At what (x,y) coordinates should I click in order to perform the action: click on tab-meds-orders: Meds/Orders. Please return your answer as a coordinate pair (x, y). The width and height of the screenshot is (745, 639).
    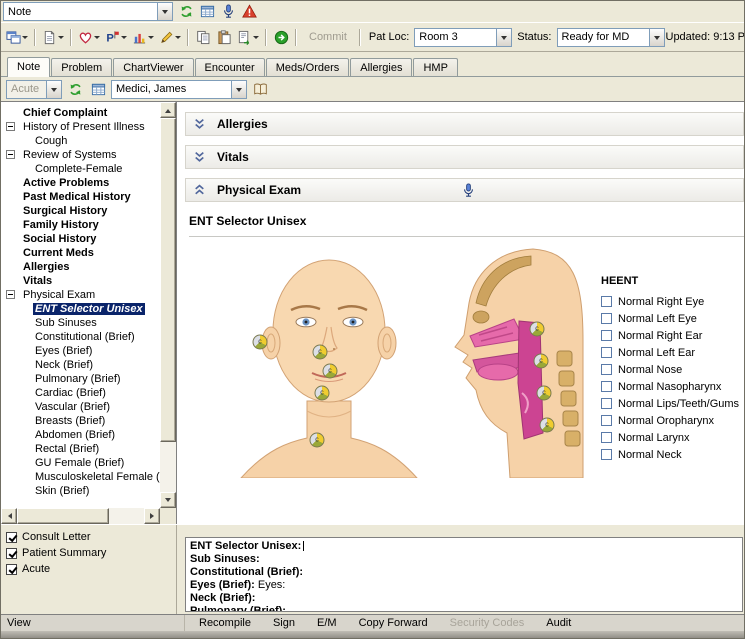
    Looking at the image, I should click on (307, 67).